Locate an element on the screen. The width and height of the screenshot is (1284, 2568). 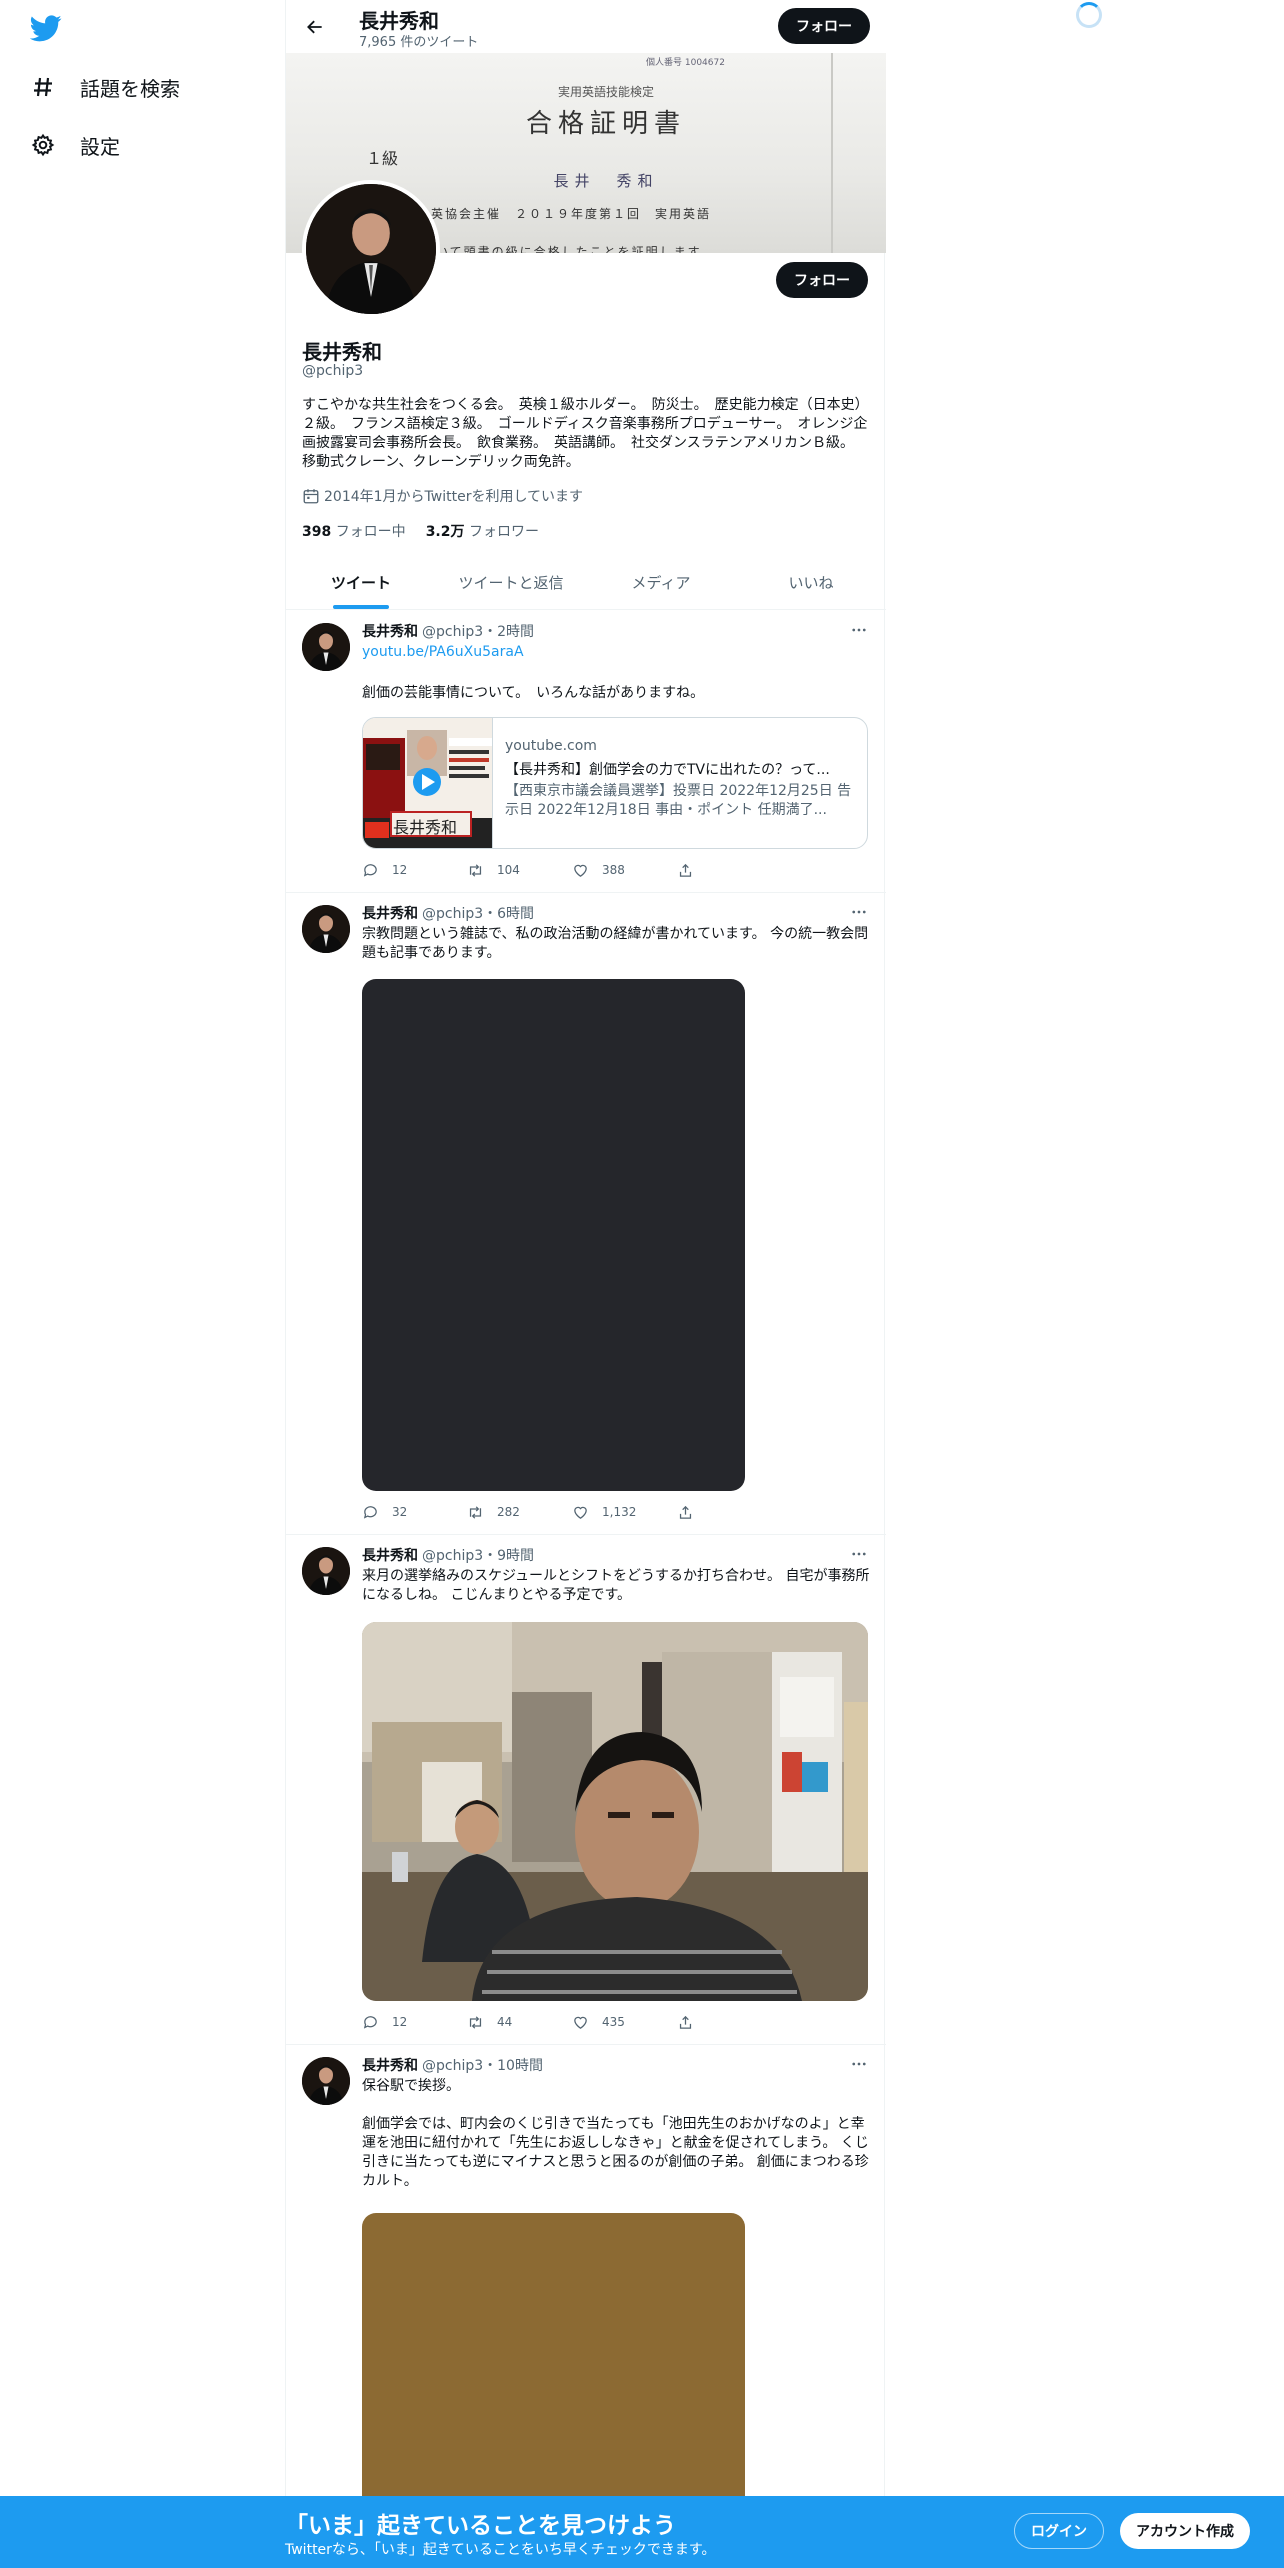
tweet-actions: 12 104 388 is located at coordinates (572, 870).